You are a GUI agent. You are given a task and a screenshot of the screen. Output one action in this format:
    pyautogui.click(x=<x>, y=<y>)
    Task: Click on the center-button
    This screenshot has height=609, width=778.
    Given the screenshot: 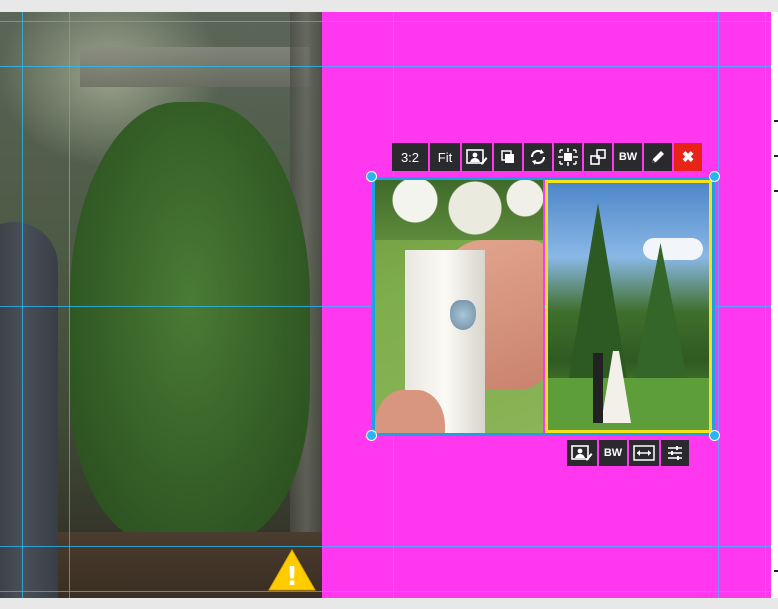 What is the action you would take?
    pyautogui.click(x=568, y=157)
    